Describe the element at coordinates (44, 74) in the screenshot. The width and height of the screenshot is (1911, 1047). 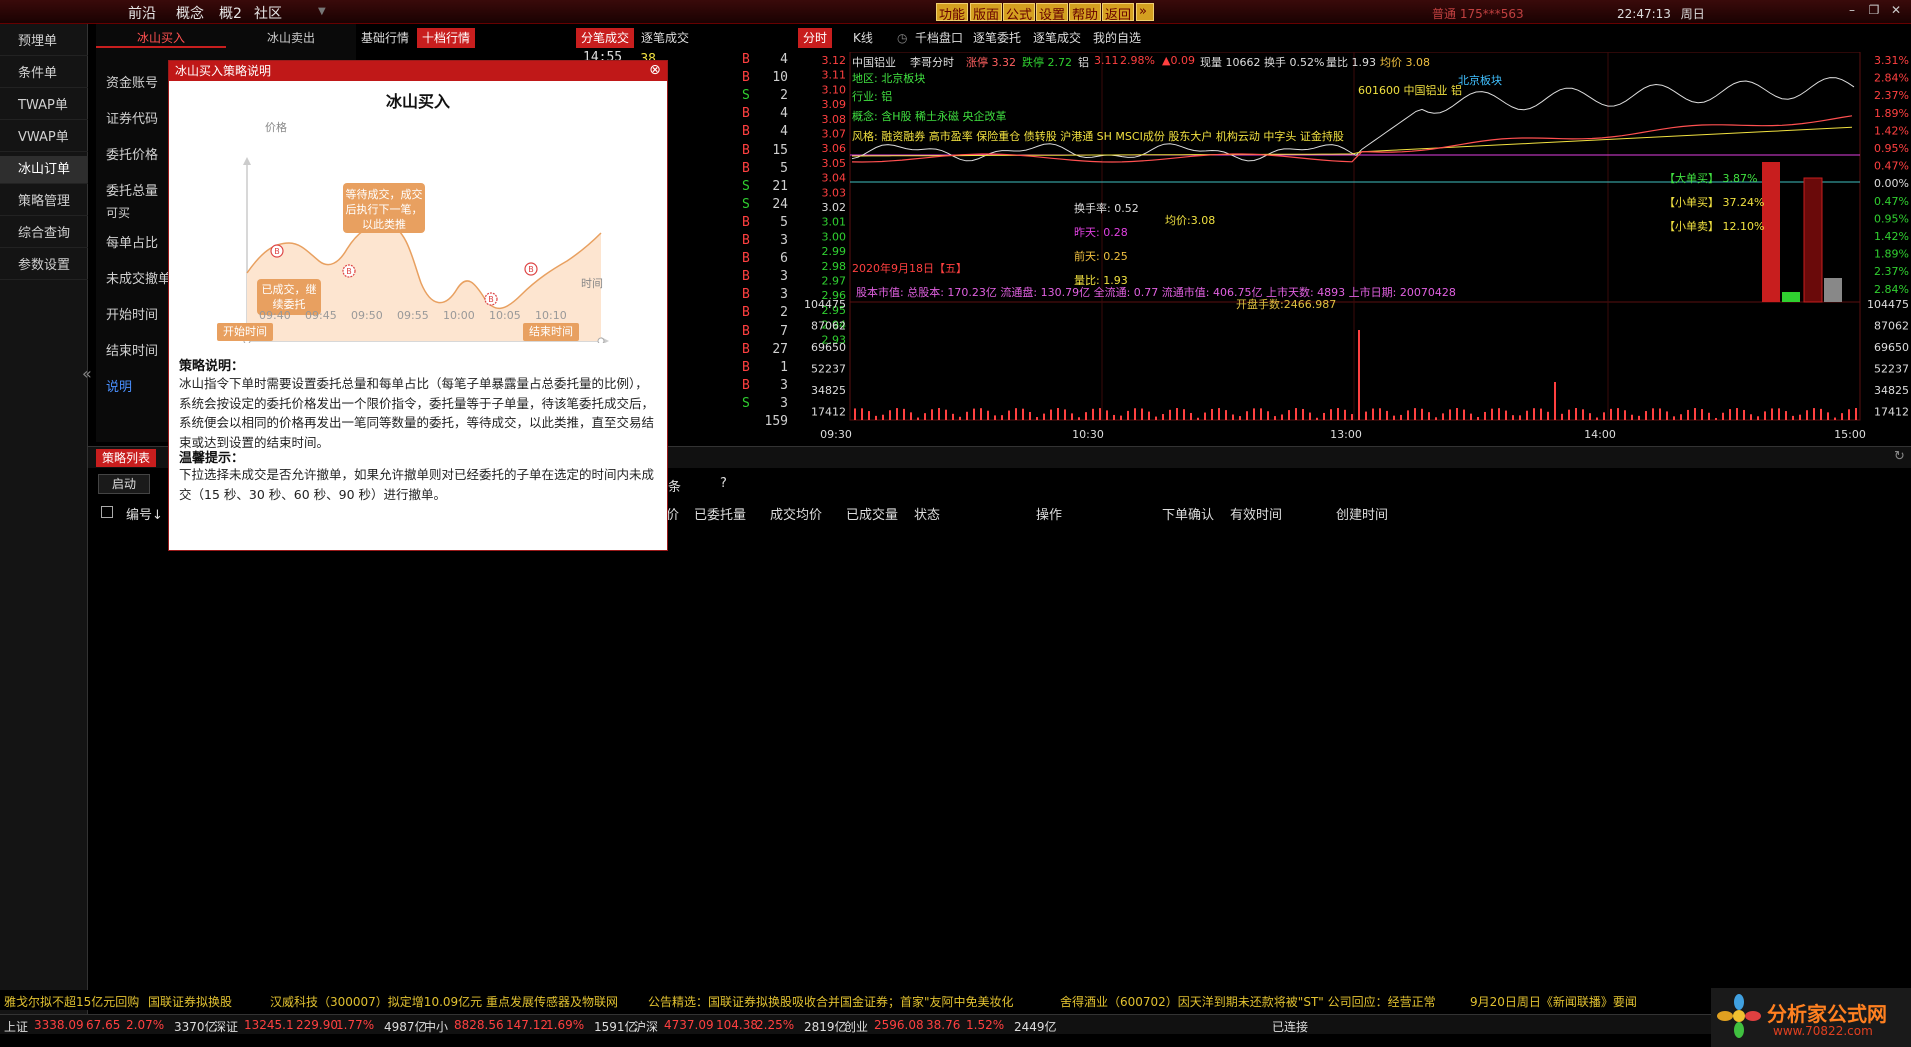
I see `nav-conditional: 条件单` at that location.